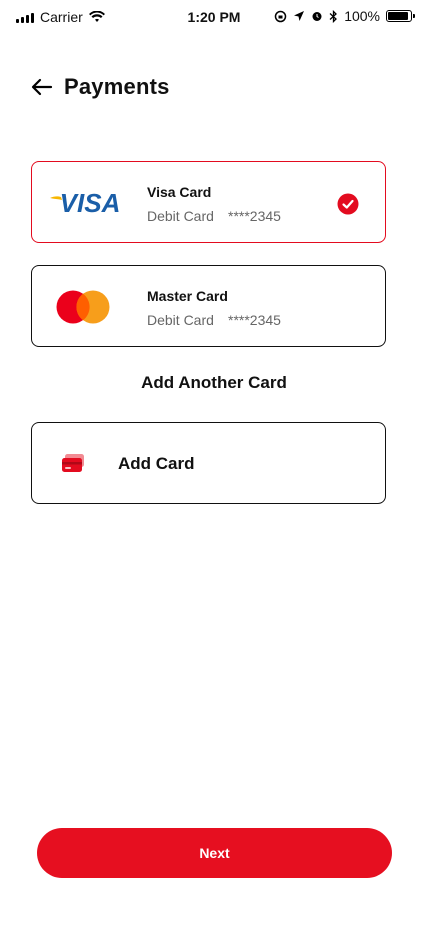 The image size is (428, 926). What do you see at coordinates (117, 86) in the screenshot?
I see `page-title: Payments` at bounding box center [117, 86].